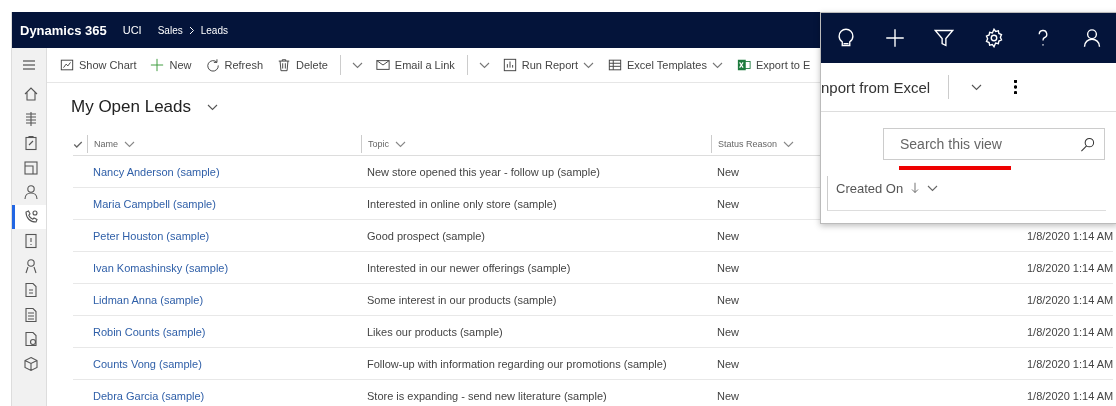  I want to click on person-outline-icon, so click(30, 265).